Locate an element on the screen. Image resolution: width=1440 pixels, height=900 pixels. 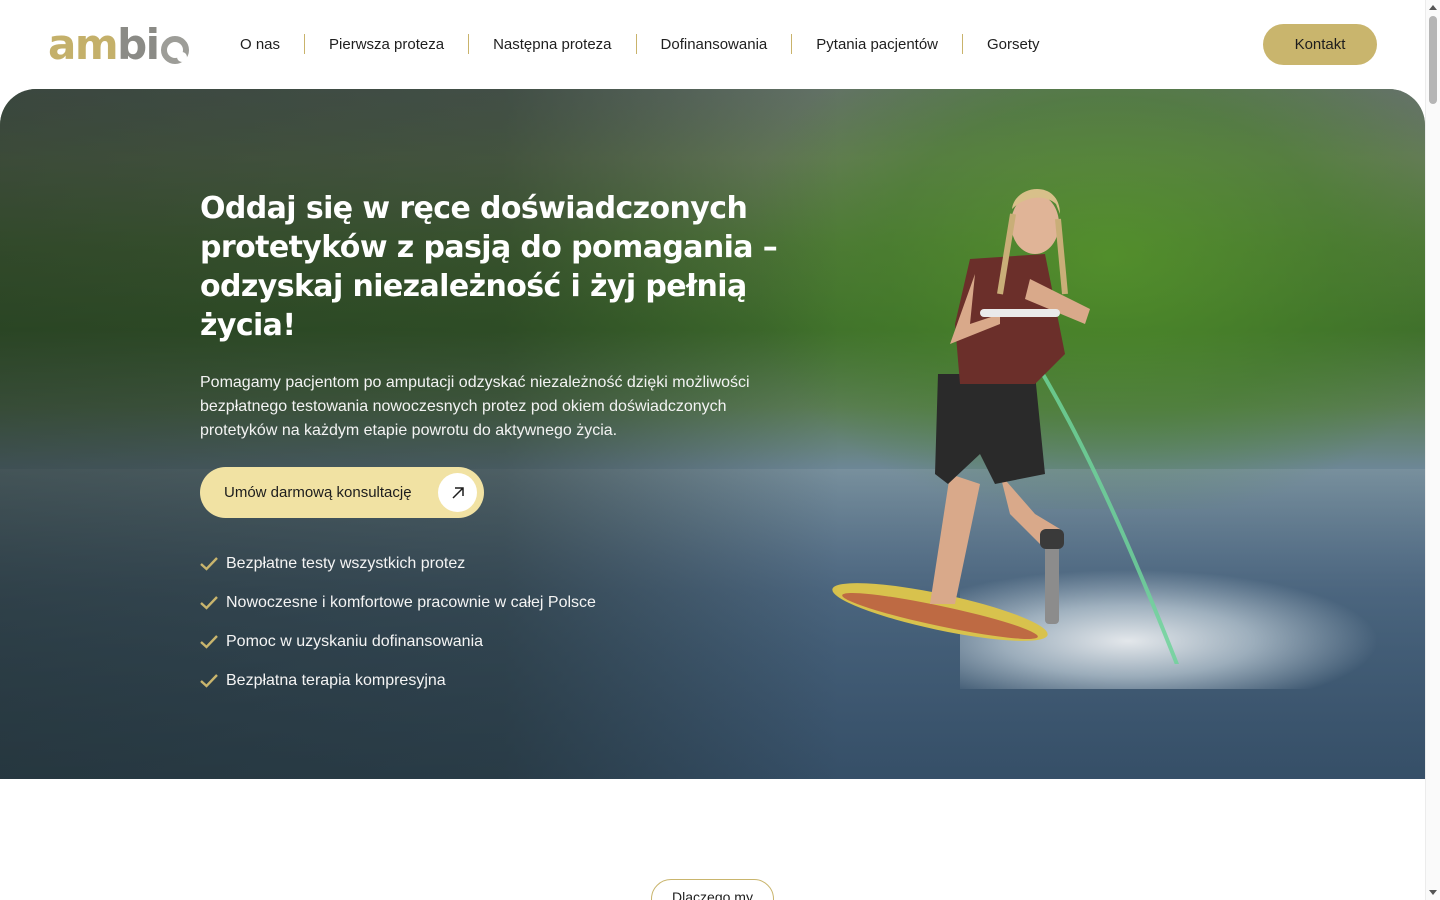
scroll-up-arrow-icon is located at coordinates (1433, 7).